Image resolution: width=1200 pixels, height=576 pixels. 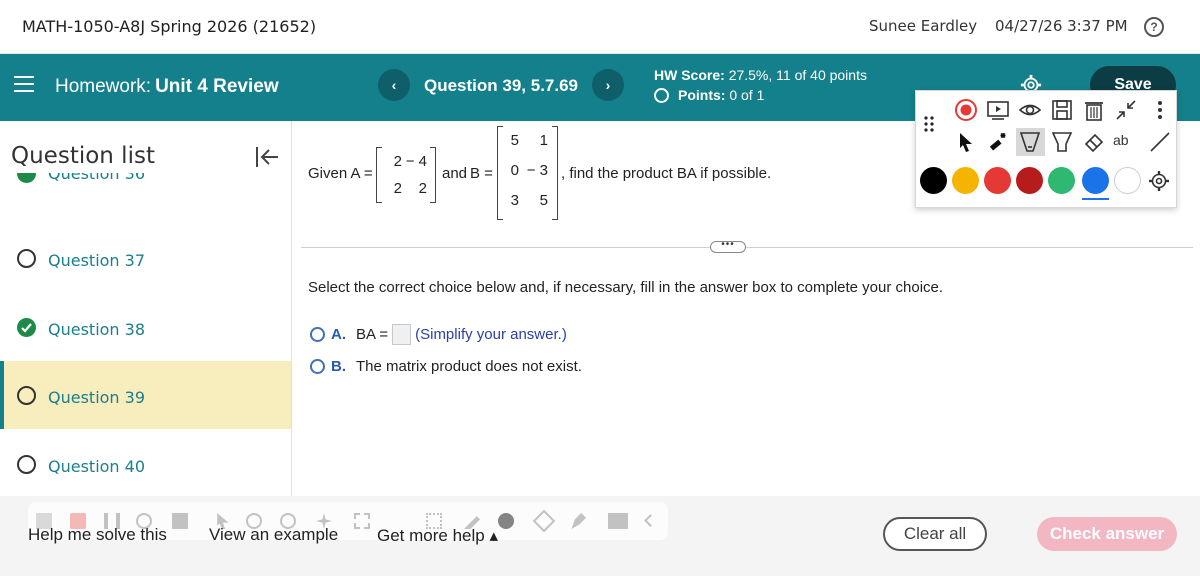 What do you see at coordinates (455, 173) in the screenshot?
I see `and-text: and` at bounding box center [455, 173].